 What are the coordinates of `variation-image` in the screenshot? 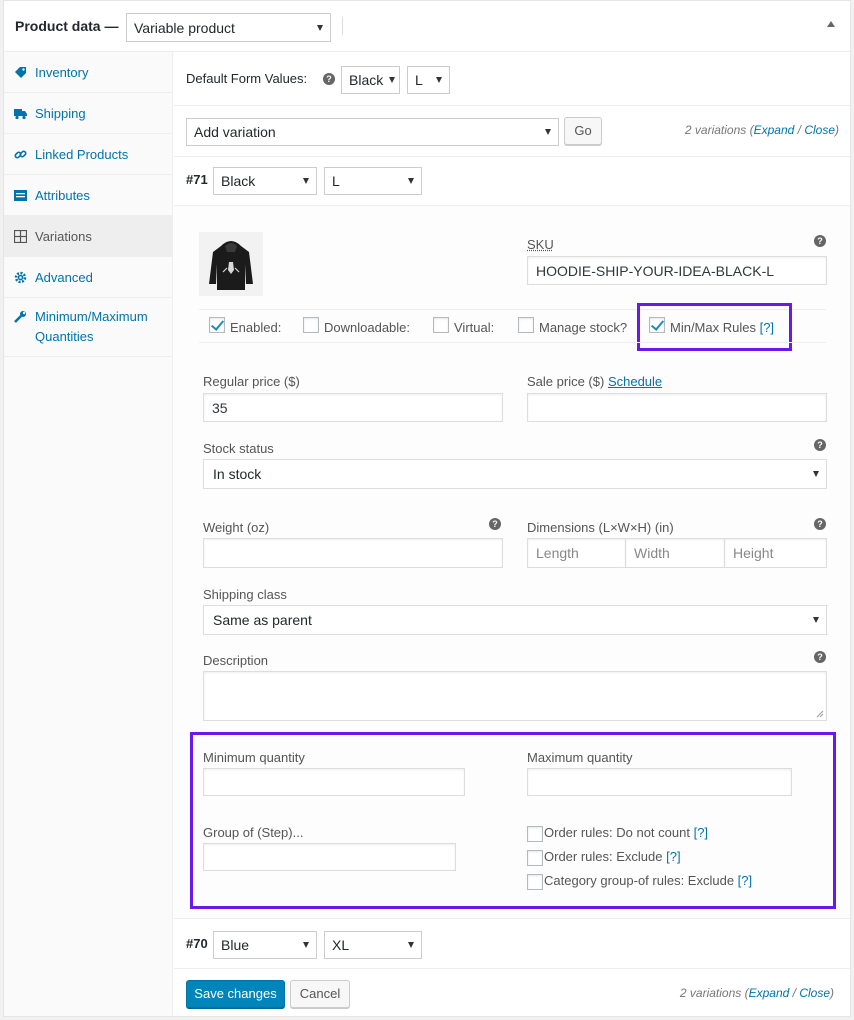 It's located at (231, 264).